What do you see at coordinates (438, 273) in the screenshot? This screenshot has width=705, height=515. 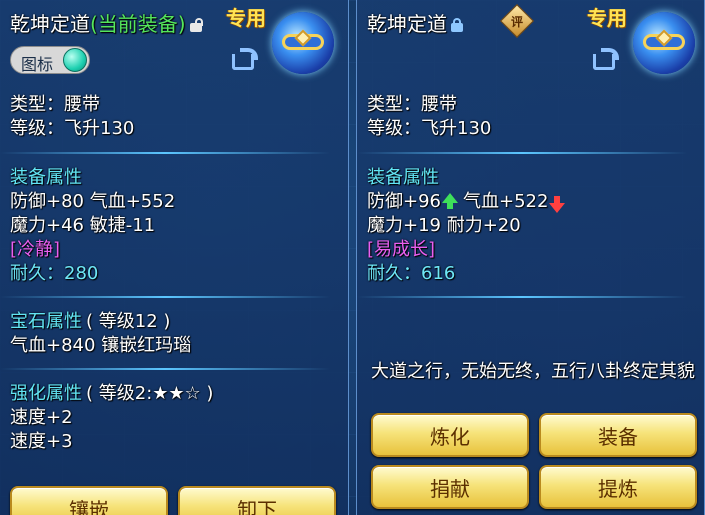 I see `durability-value: 616` at bounding box center [438, 273].